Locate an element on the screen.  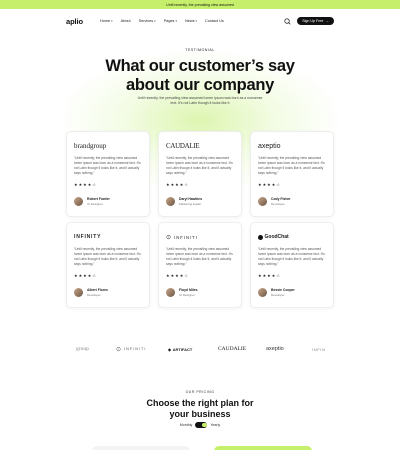
partner-logo: CAUDALIE is located at coordinates (232, 349).